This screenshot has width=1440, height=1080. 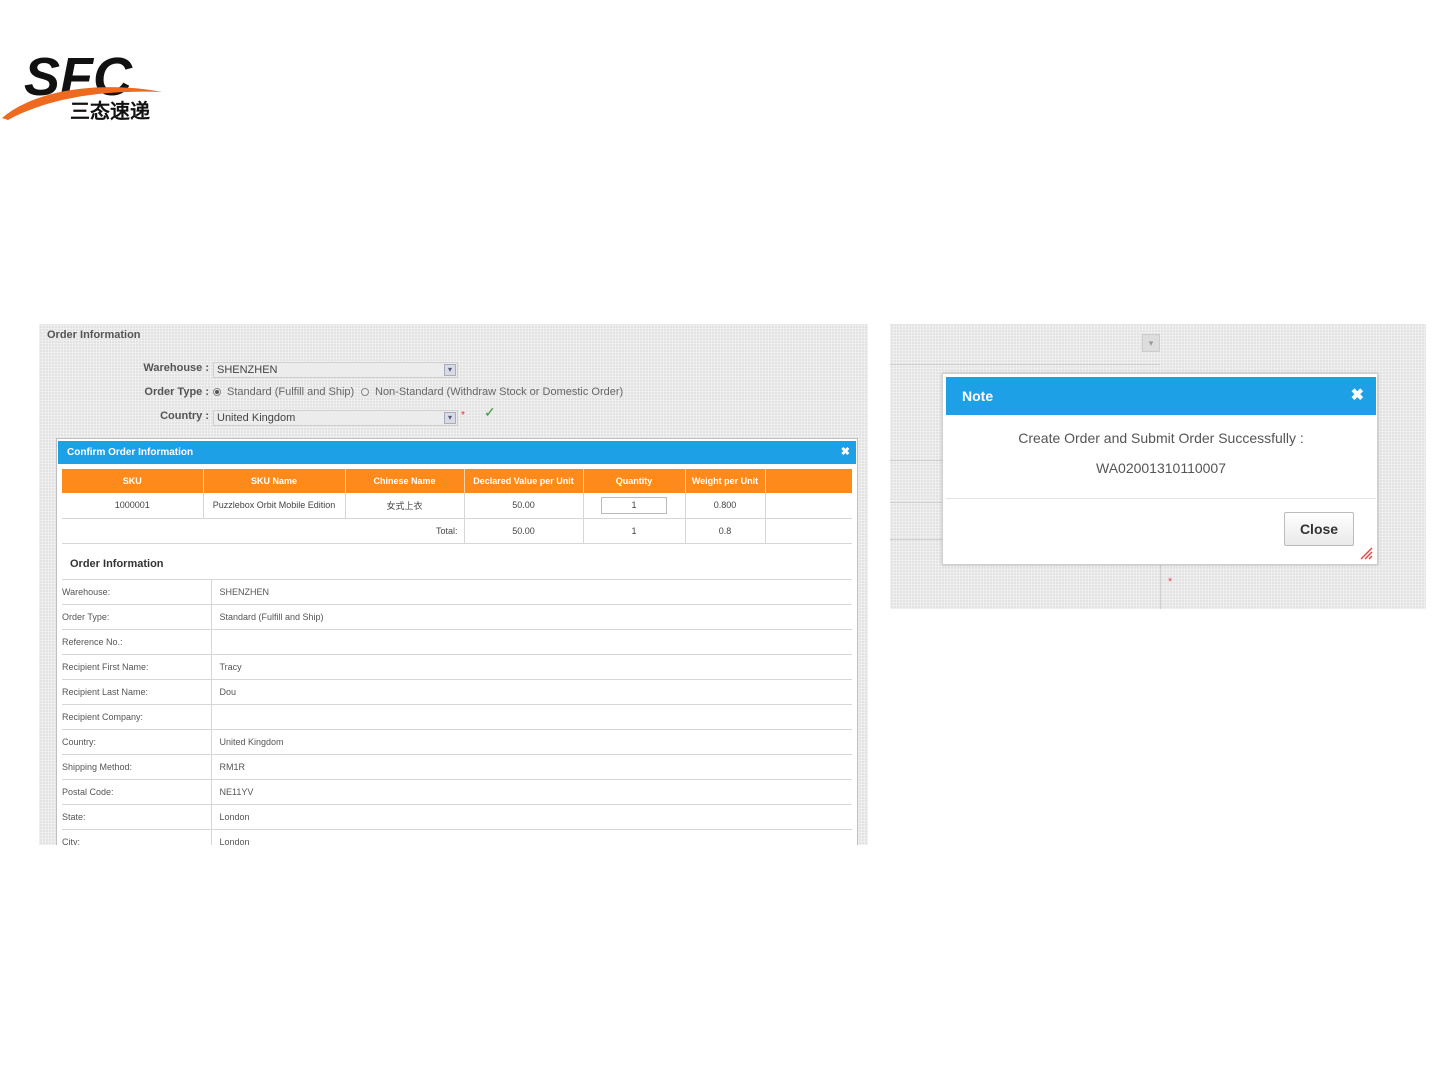 I want to click on info-key: City:, so click(x=137, y=837).